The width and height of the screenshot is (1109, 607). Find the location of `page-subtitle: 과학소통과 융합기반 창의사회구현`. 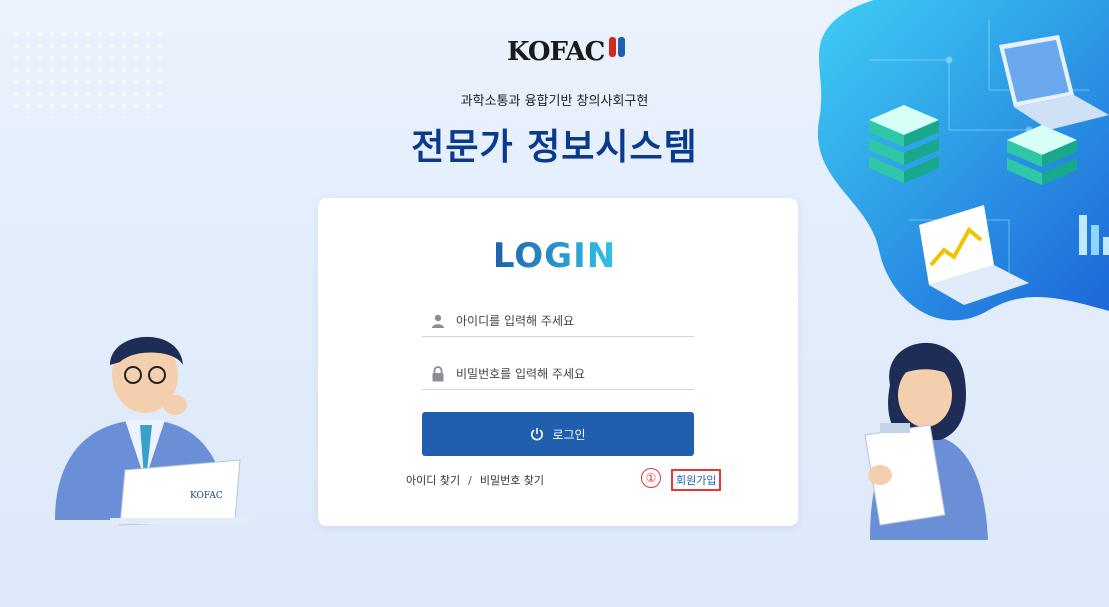

page-subtitle: 과학소통과 융합기반 창의사회구현 is located at coordinates (554, 101).